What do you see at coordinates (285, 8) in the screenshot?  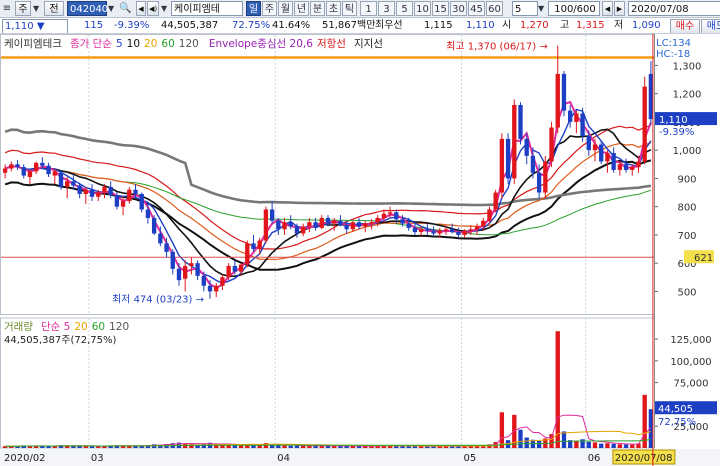 I see `tab-period-월: 월` at bounding box center [285, 8].